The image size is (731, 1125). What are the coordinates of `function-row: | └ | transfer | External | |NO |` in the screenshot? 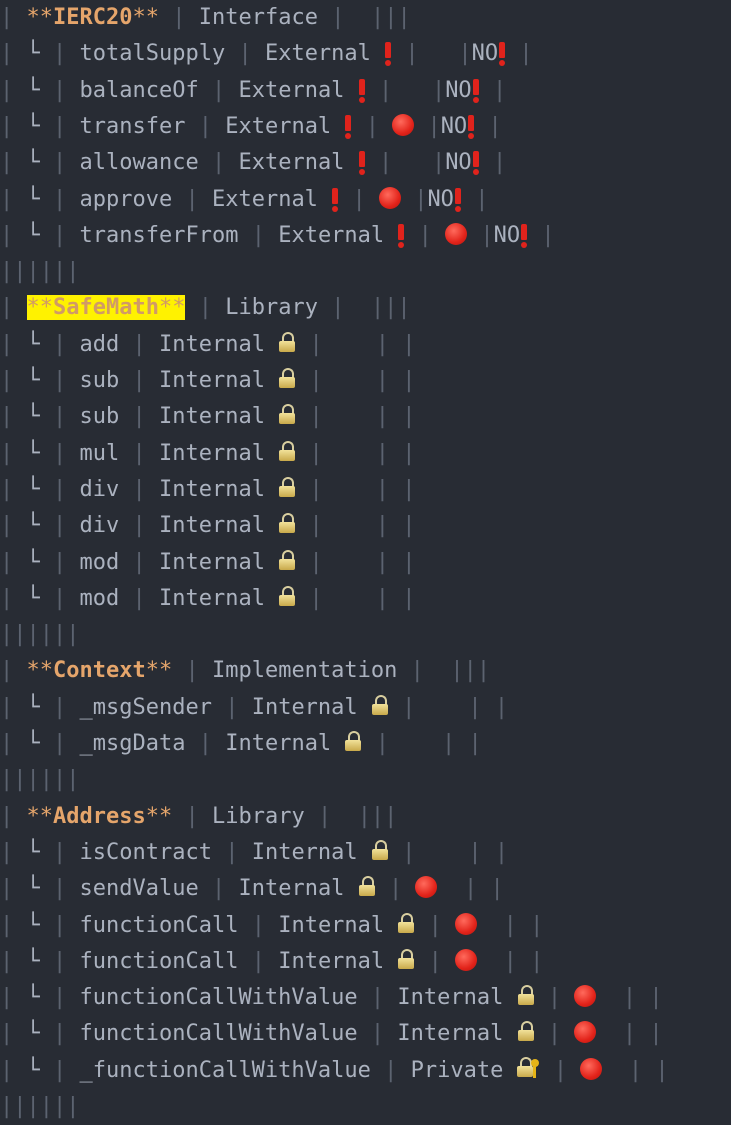 It's located at (251, 127).